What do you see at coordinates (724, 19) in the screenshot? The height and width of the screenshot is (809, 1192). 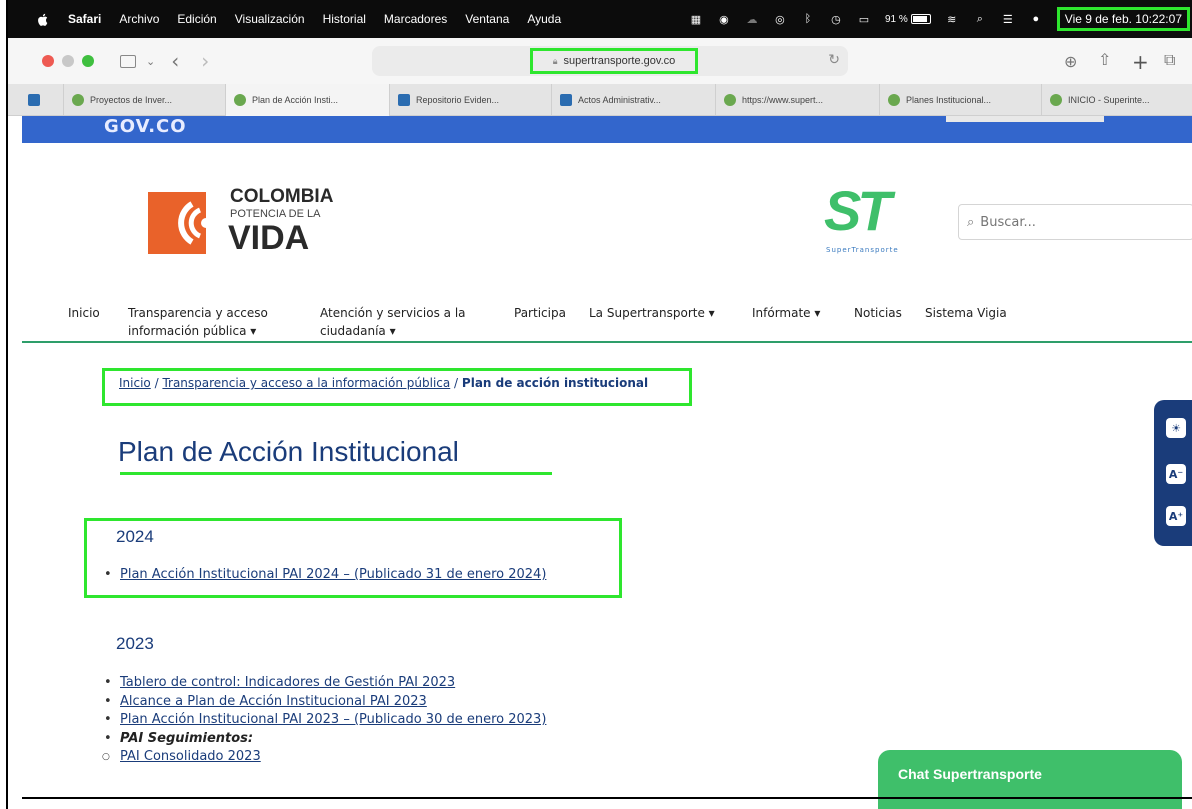 I see `play-icon: ◉` at bounding box center [724, 19].